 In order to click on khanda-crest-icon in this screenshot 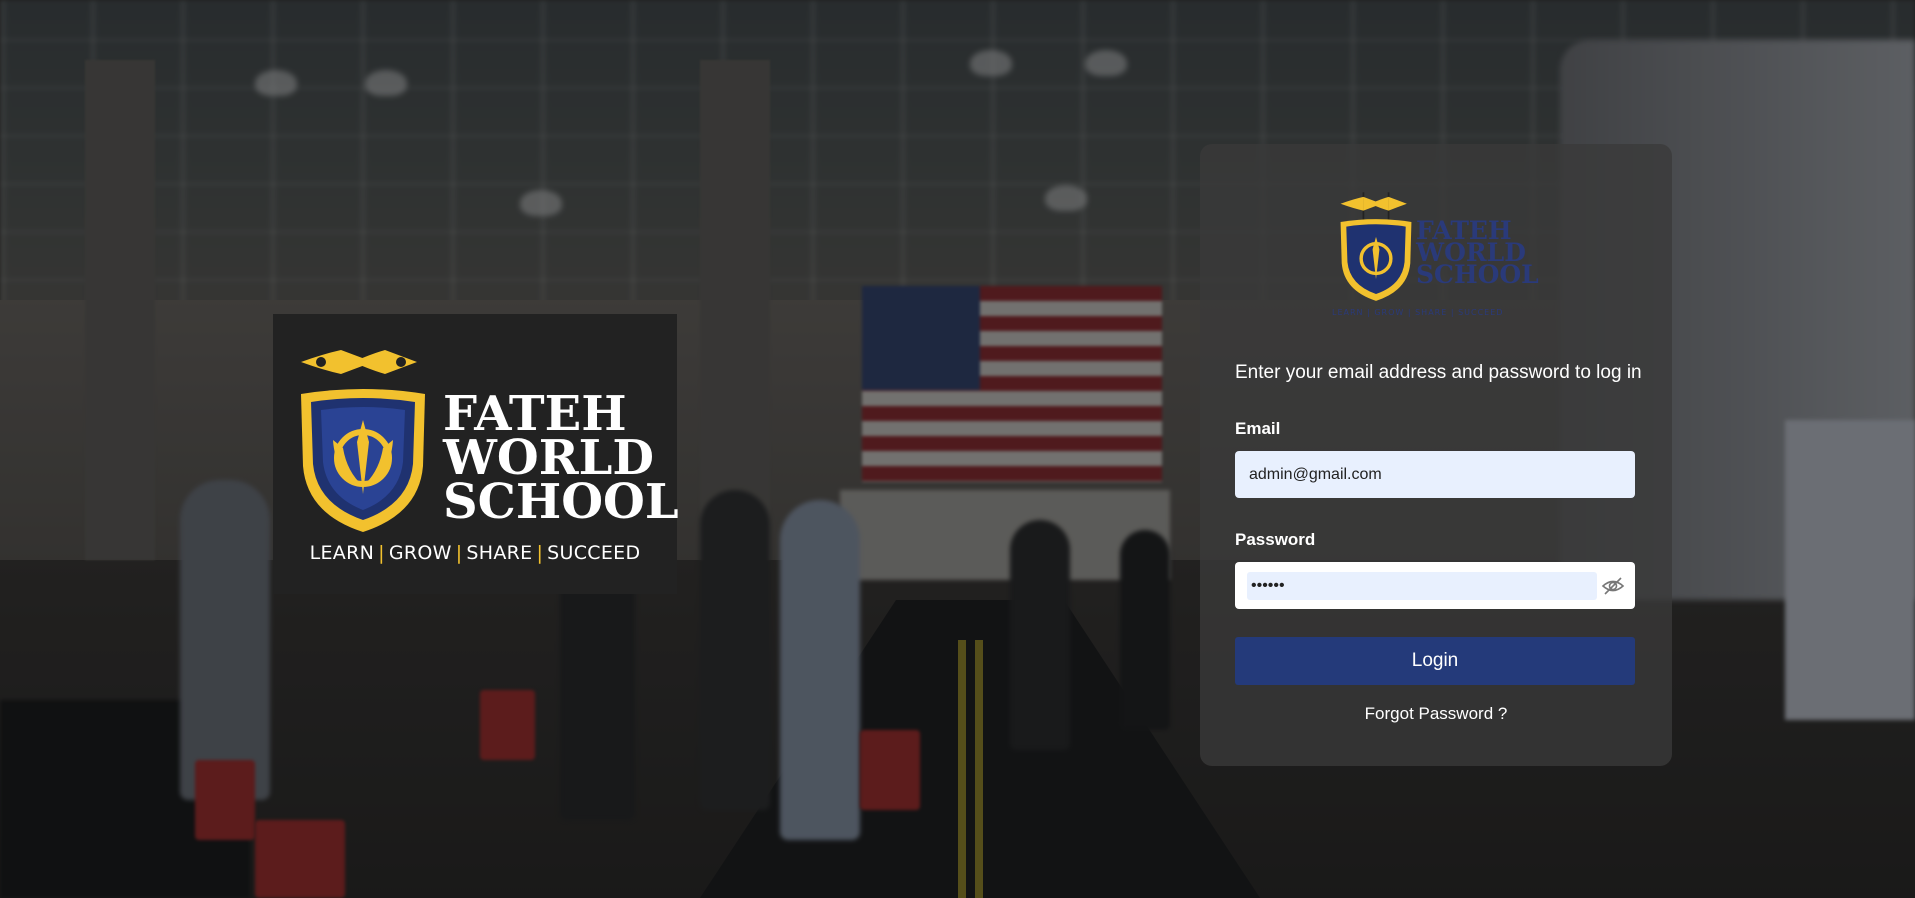, I will do `click(363, 437)`.